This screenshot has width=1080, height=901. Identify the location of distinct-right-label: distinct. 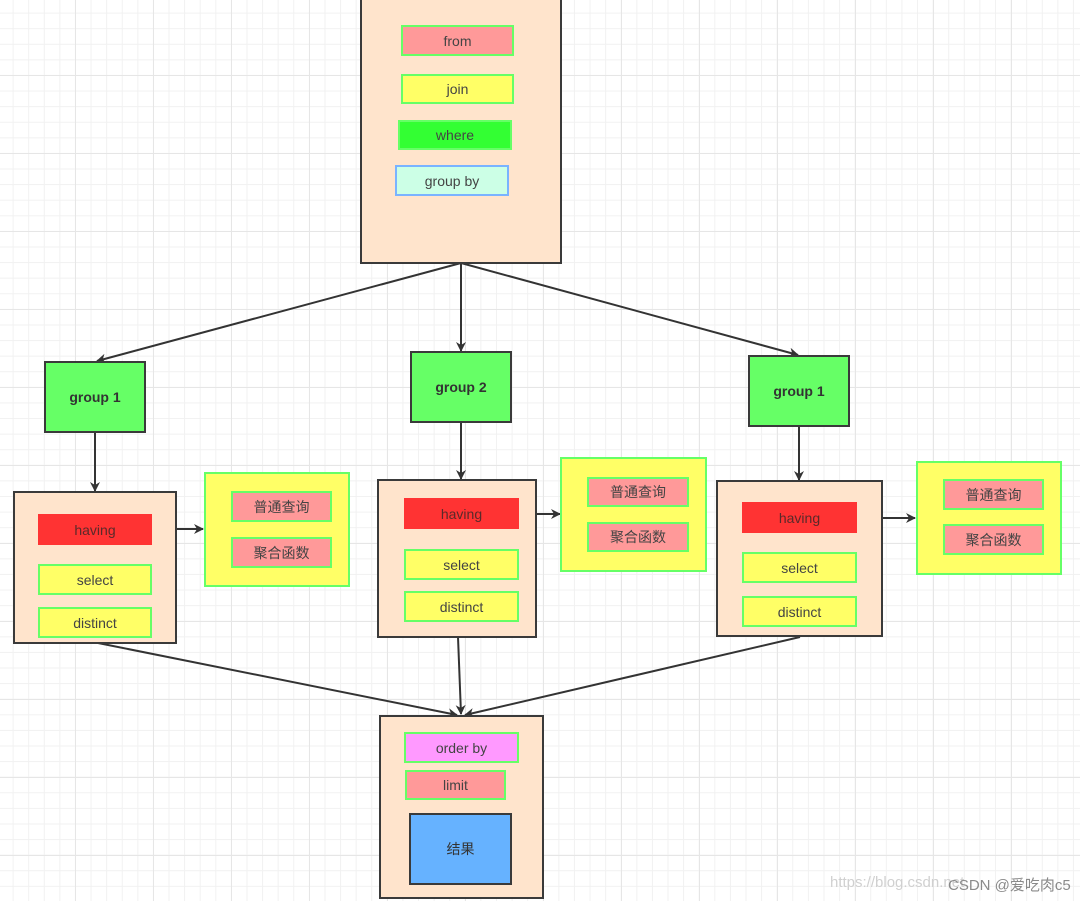
(799, 611).